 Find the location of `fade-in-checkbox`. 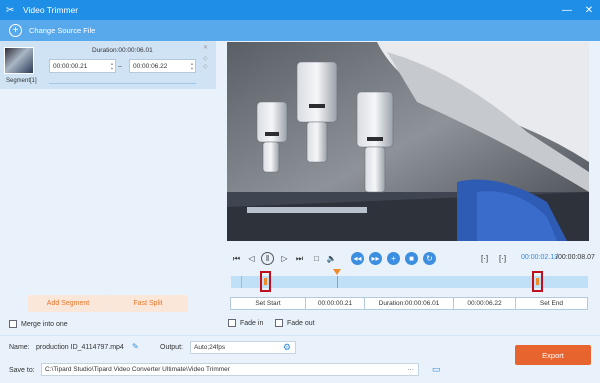

fade-in-checkbox is located at coordinates (232, 323).